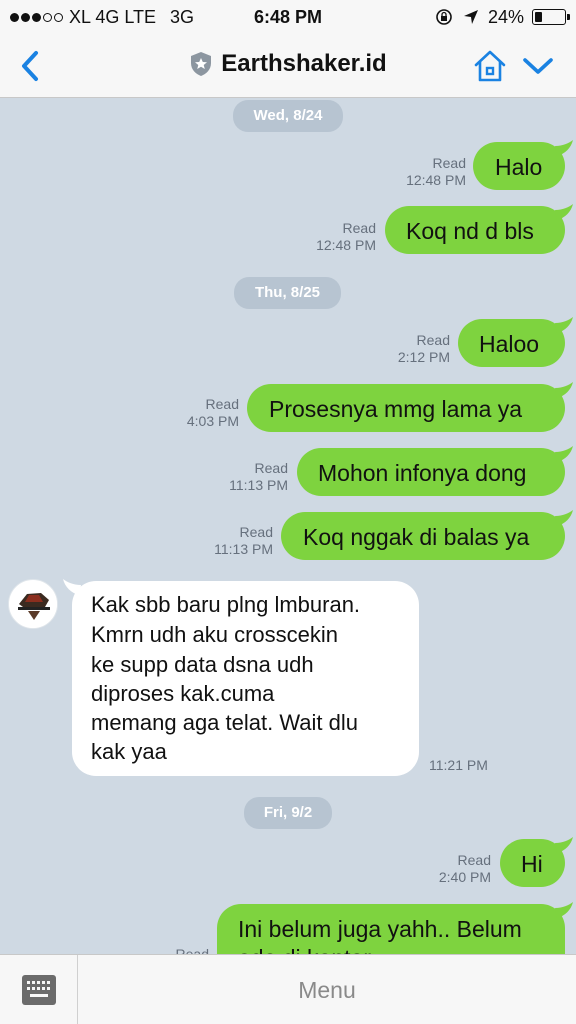  What do you see at coordinates (538, 17) in the screenshot?
I see `battery-fill` at bounding box center [538, 17].